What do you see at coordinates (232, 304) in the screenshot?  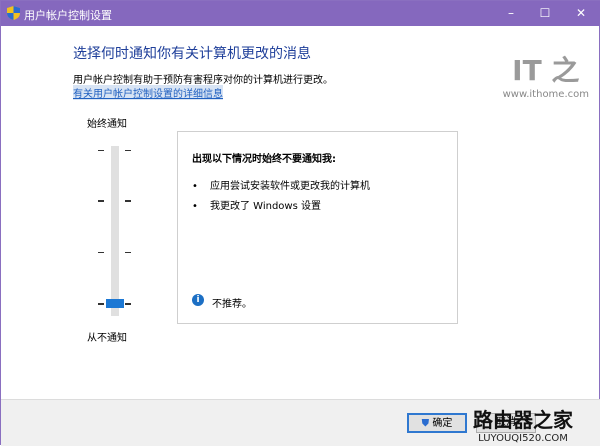 I see `not-recommended-note: 不推荐。` at bounding box center [232, 304].